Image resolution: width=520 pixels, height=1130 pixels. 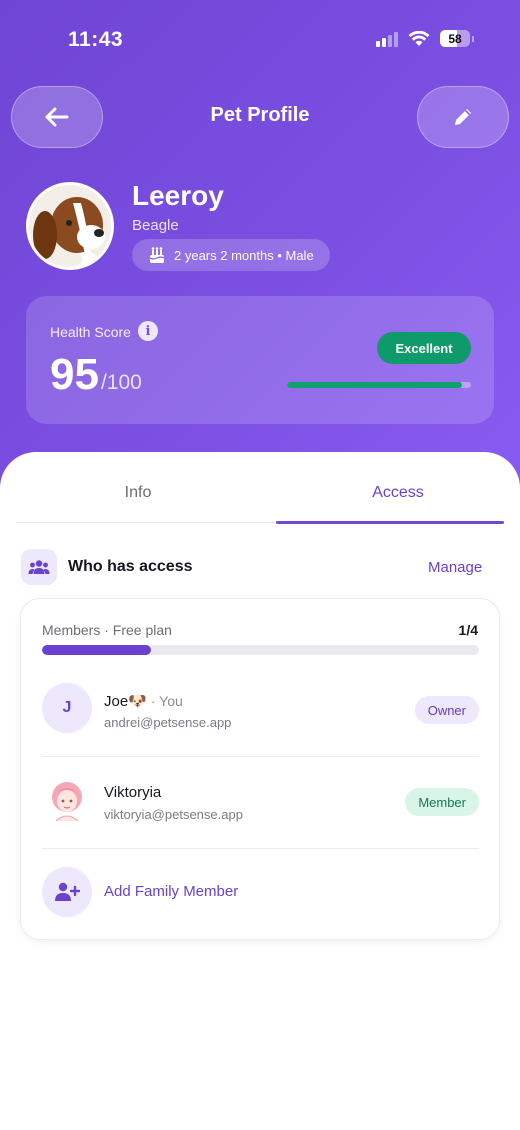 I want to click on plan-usage-bar, so click(x=260, y=650).